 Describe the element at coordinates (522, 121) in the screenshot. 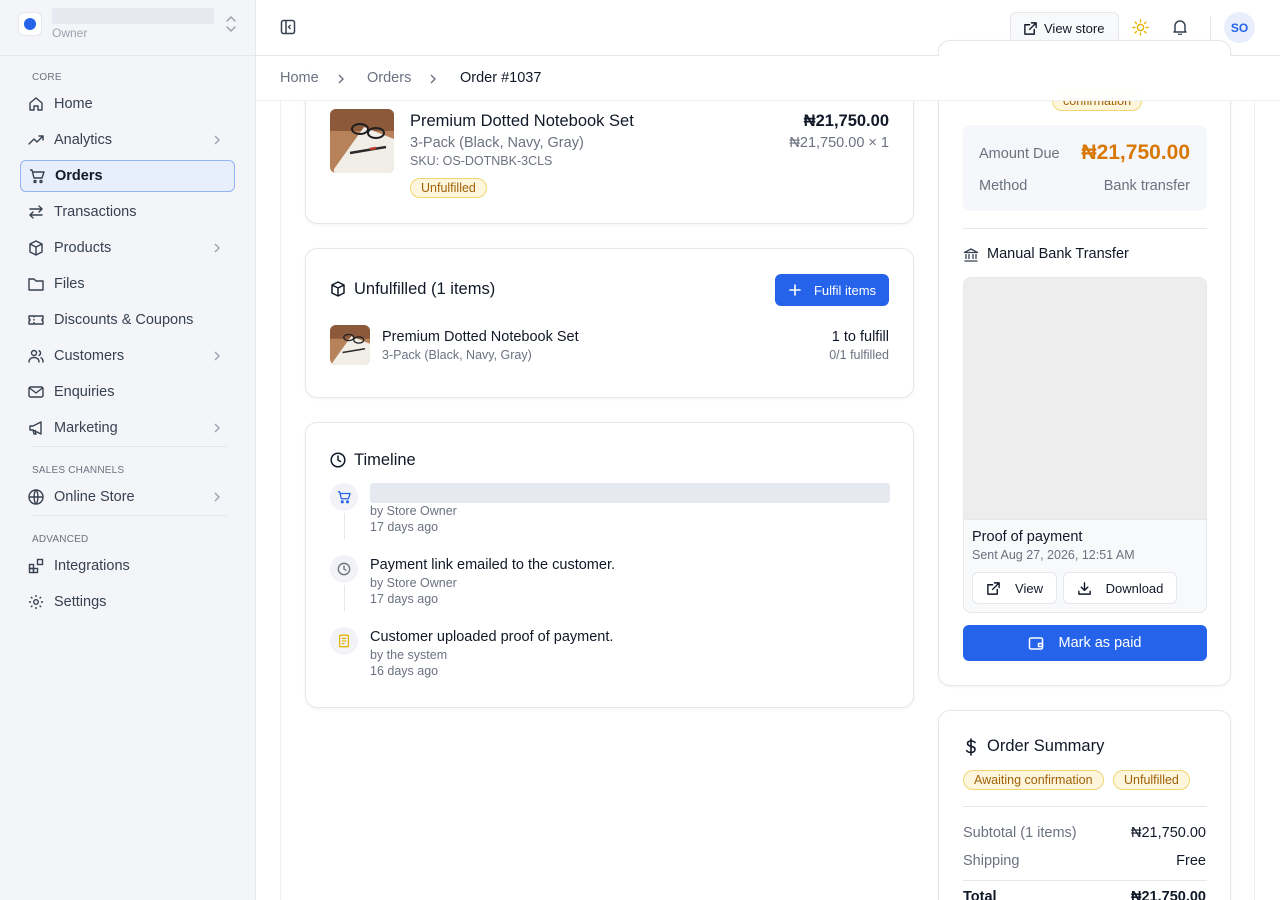

I see `item-name: Premium Dotted Notebook Set` at that location.